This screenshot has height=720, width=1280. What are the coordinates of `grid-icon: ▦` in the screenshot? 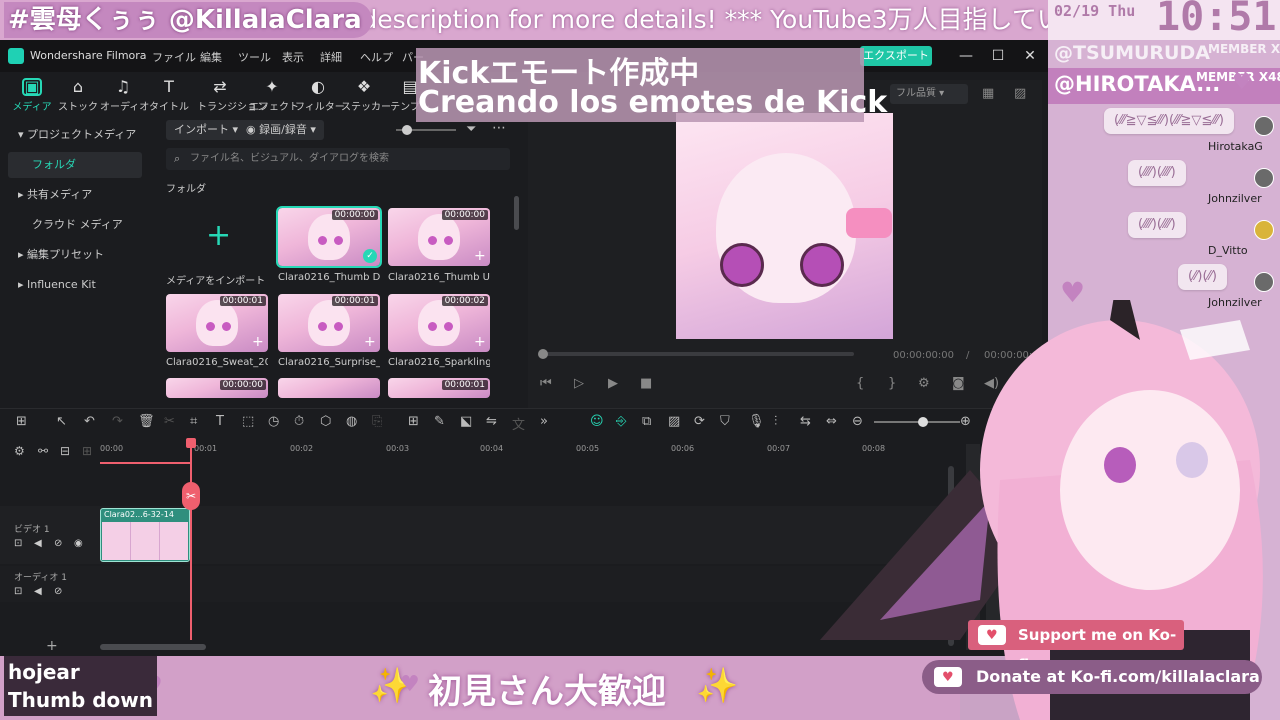 It's located at (988, 93).